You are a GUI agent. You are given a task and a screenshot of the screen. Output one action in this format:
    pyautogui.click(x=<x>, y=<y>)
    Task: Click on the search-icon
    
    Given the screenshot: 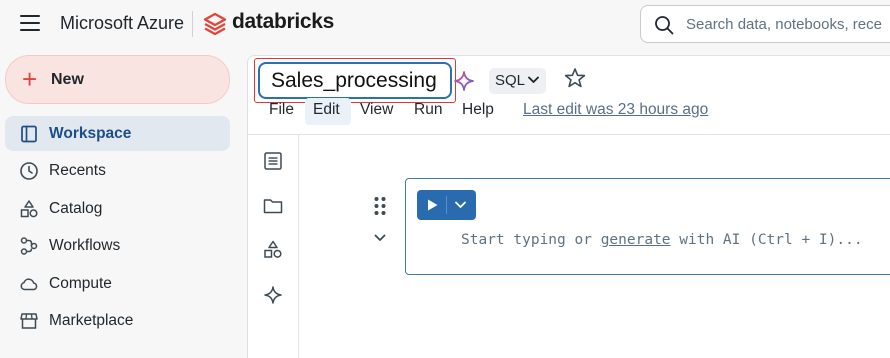 What is the action you would take?
    pyautogui.click(x=664, y=25)
    